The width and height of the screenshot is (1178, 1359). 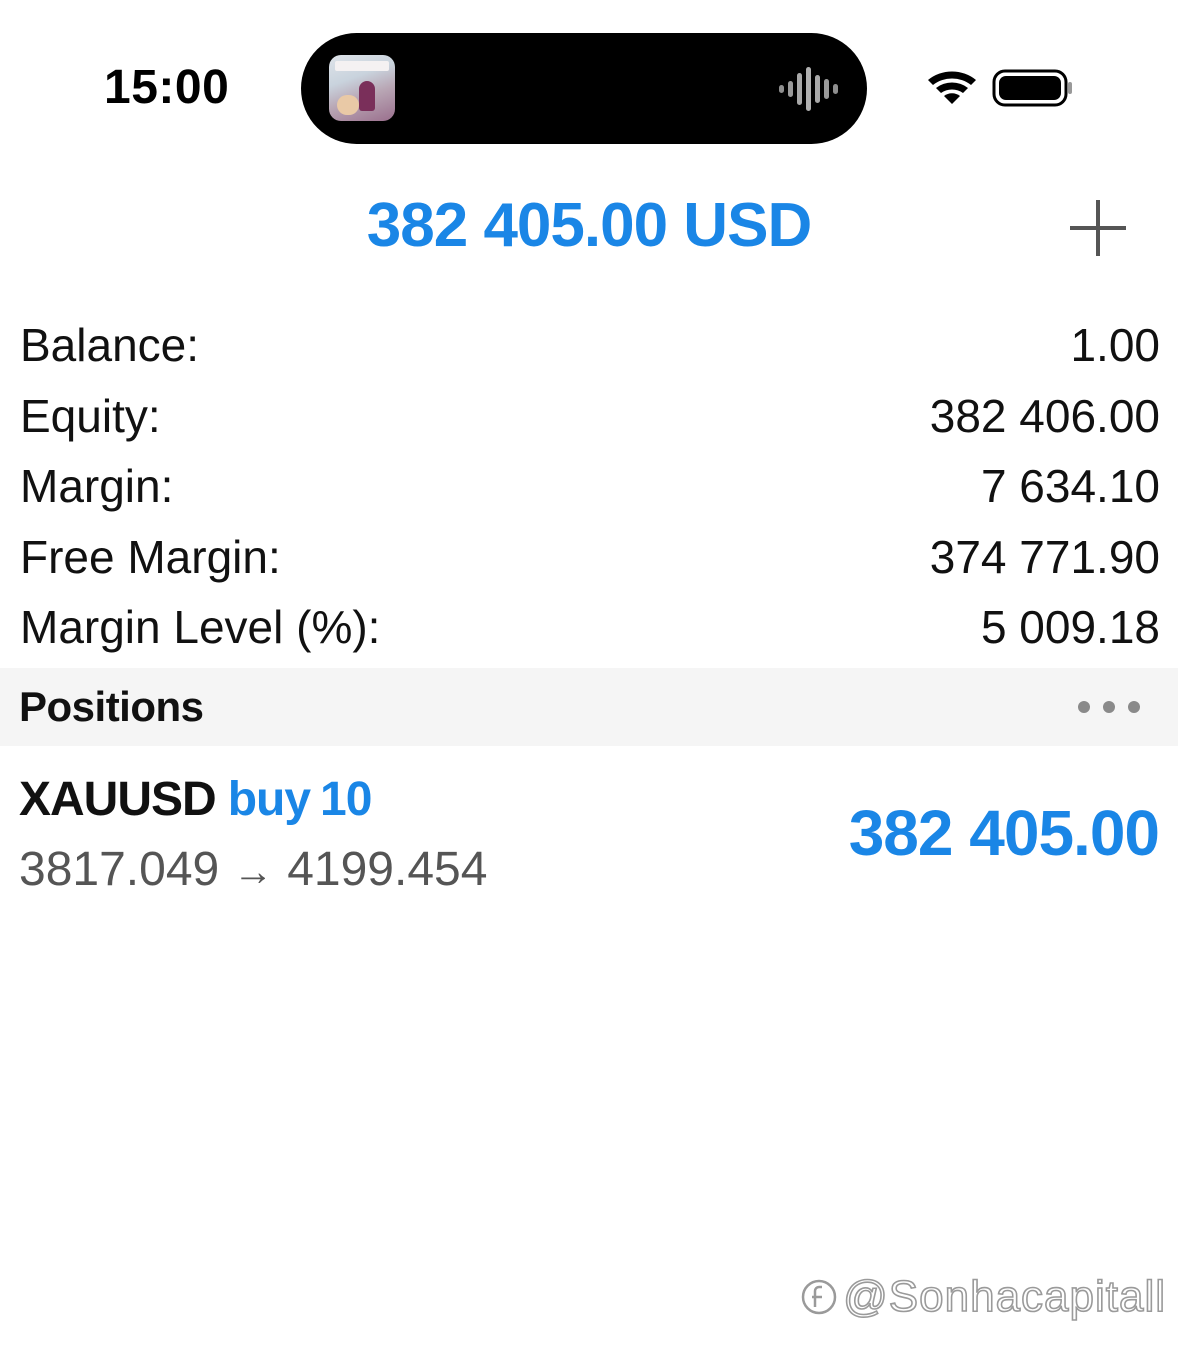 What do you see at coordinates (1004, 1296) in the screenshot?
I see `watermark-text: @Sonhacapitall` at bounding box center [1004, 1296].